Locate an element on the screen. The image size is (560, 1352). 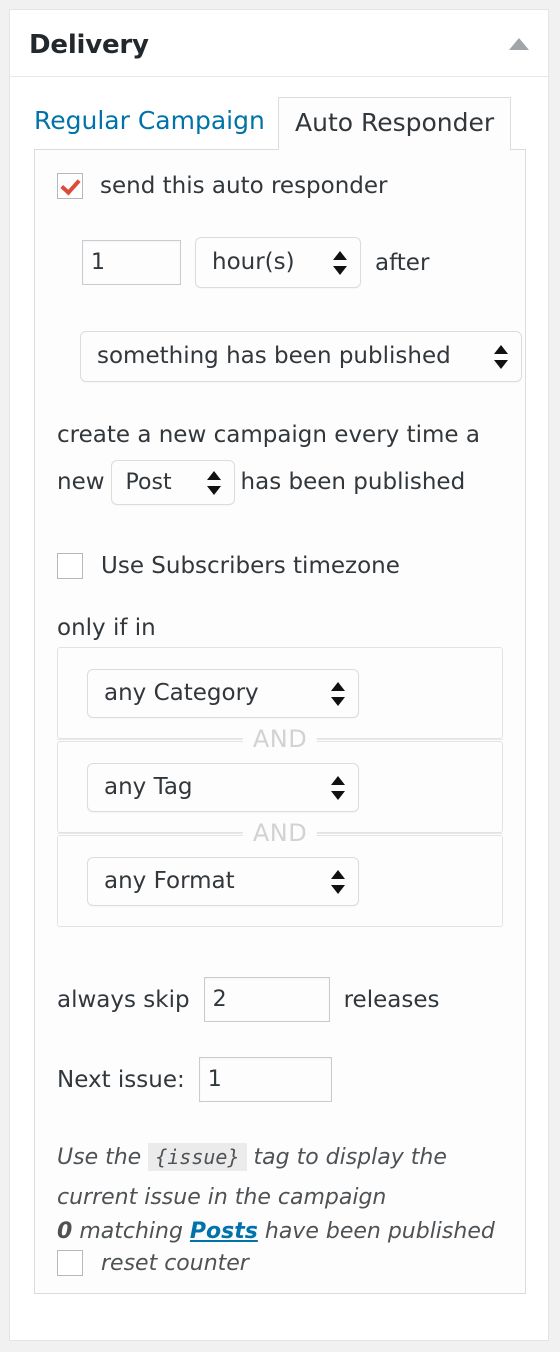
delay-unit-select: hour(s) is located at coordinates (278, 262).